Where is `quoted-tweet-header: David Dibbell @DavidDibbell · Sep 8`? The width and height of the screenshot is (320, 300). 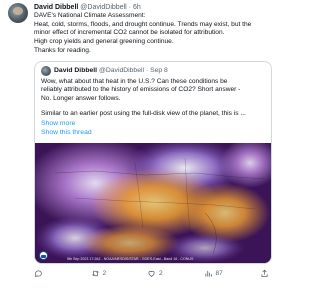
quoted-tweet-header: David Dibbell @DavidDibbell · Sep 8 is located at coordinates (153, 70).